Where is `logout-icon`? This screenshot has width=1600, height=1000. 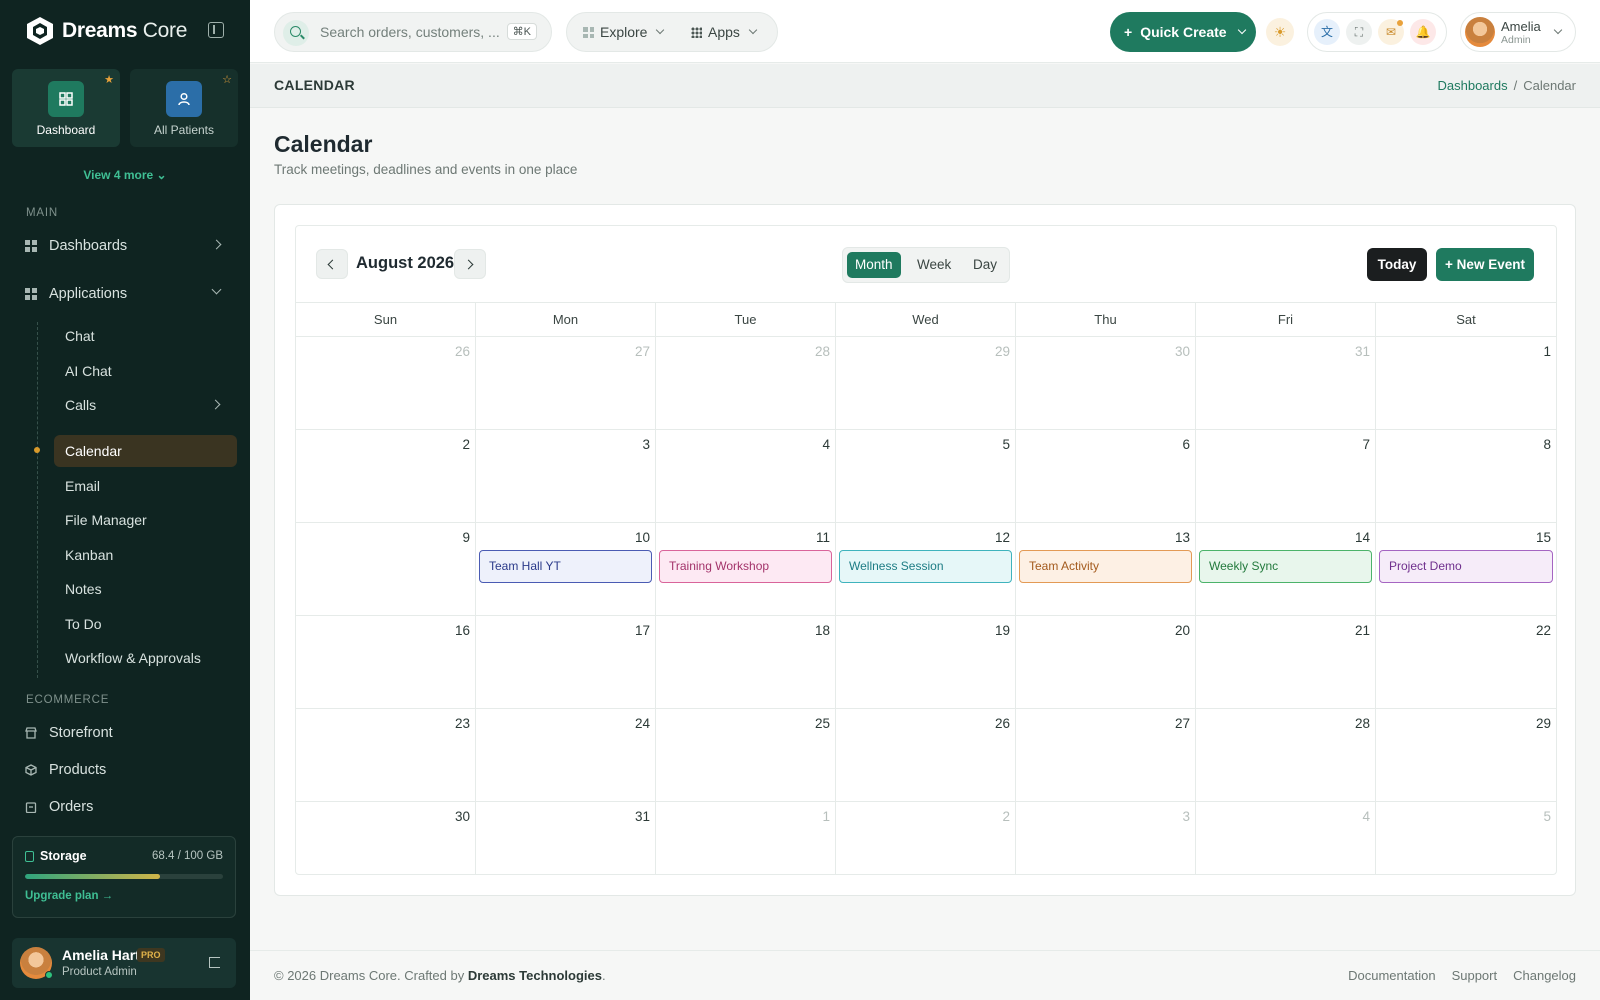
logout-icon is located at coordinates (214, 962).